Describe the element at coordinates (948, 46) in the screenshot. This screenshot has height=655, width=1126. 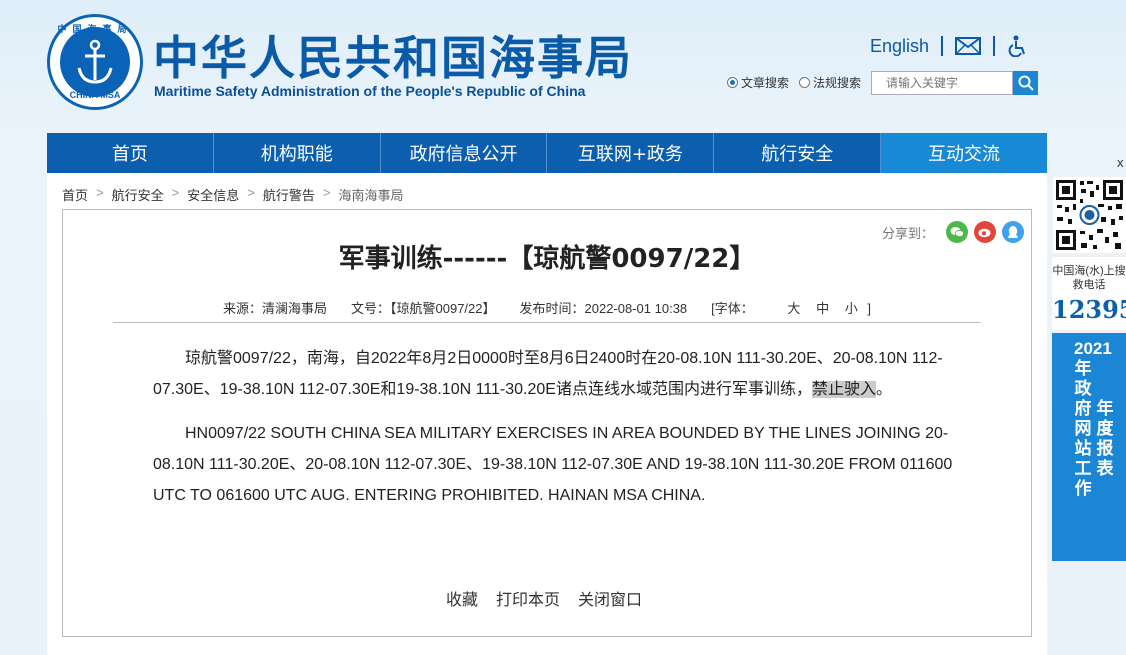
I see `top-links: English` at that location.